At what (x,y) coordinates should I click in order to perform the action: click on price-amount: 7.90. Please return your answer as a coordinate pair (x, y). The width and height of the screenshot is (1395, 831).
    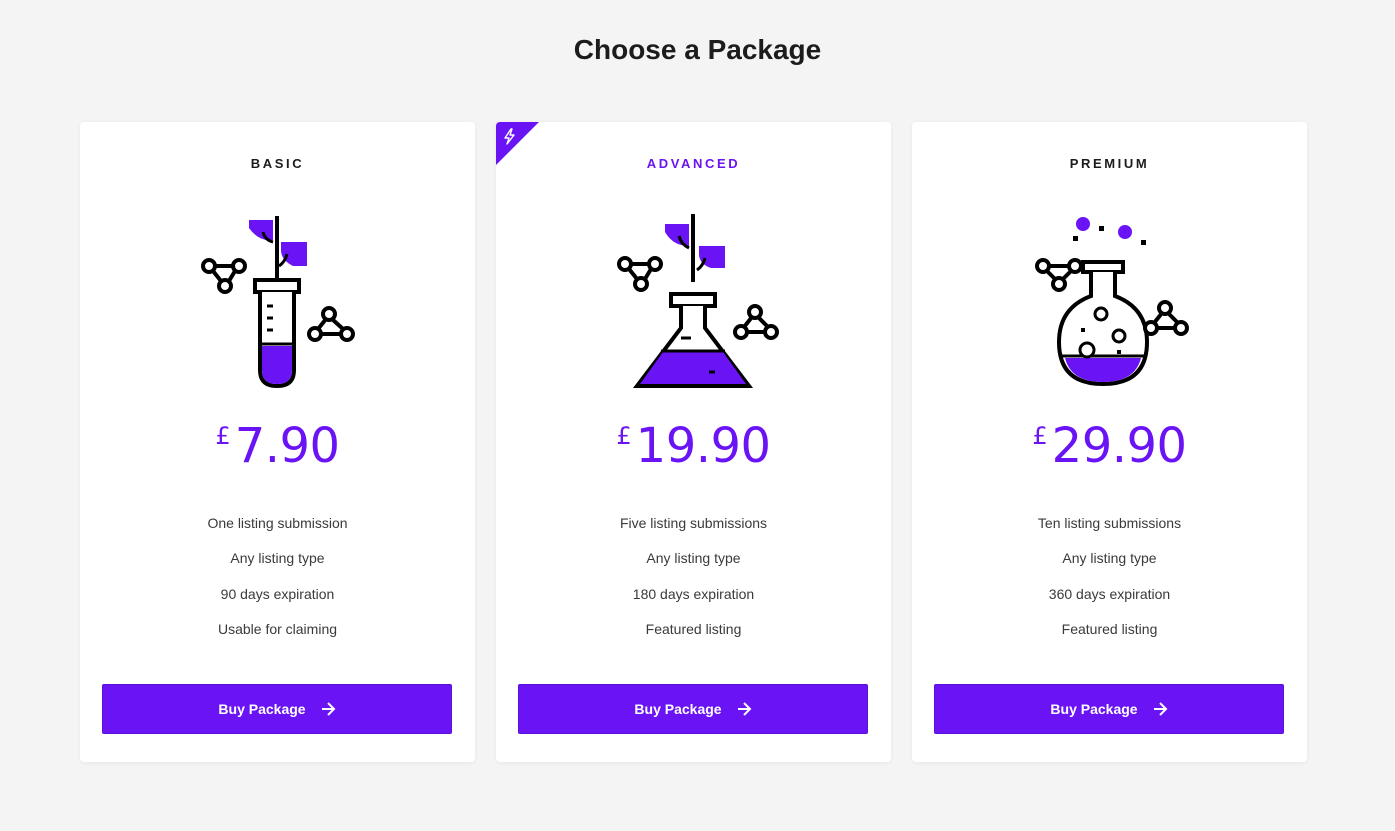
    Looking at the image, I should click on (287, 446).